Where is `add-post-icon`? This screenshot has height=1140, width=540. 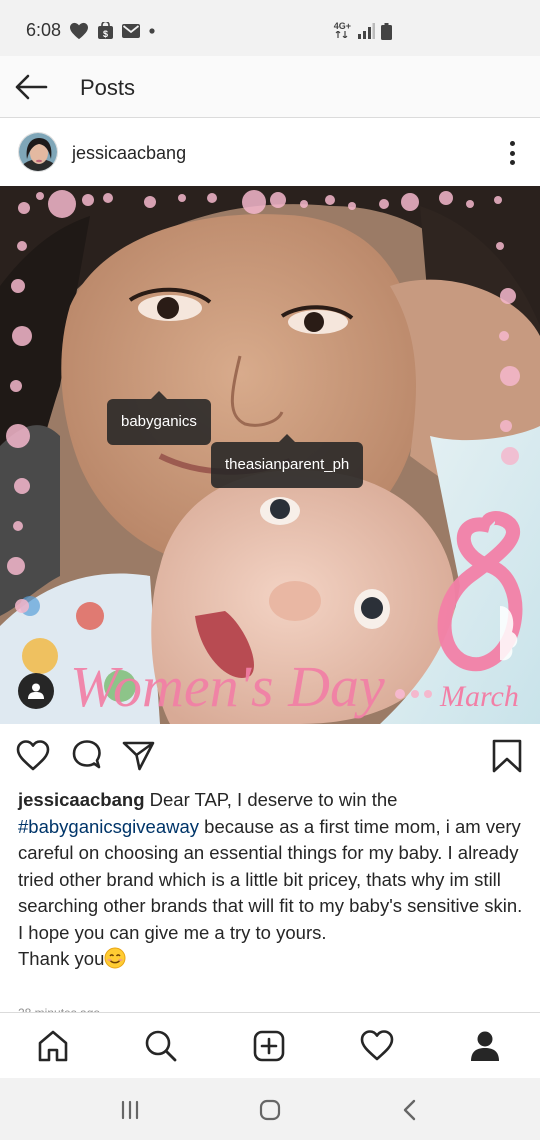 add-post-icon is located at coordinates (269, 1046).